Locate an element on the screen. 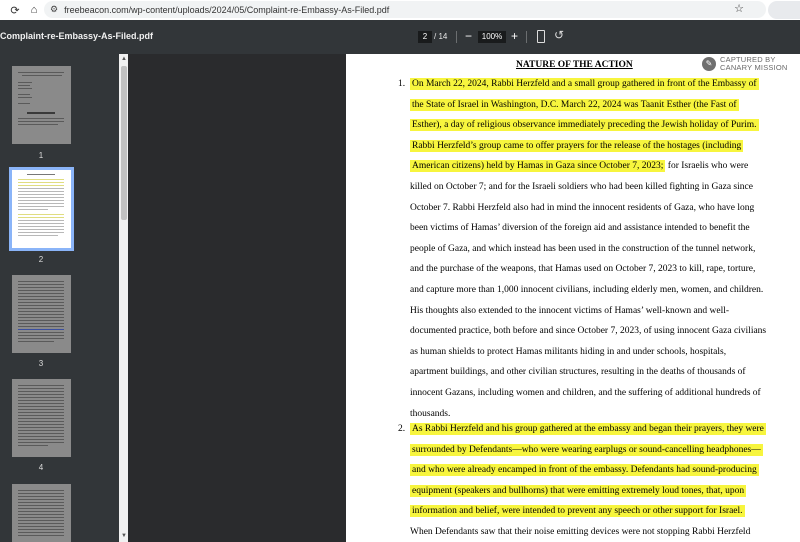 The image size is (800, 542). plain-text: thousands. is located at coordinates (430, 413).